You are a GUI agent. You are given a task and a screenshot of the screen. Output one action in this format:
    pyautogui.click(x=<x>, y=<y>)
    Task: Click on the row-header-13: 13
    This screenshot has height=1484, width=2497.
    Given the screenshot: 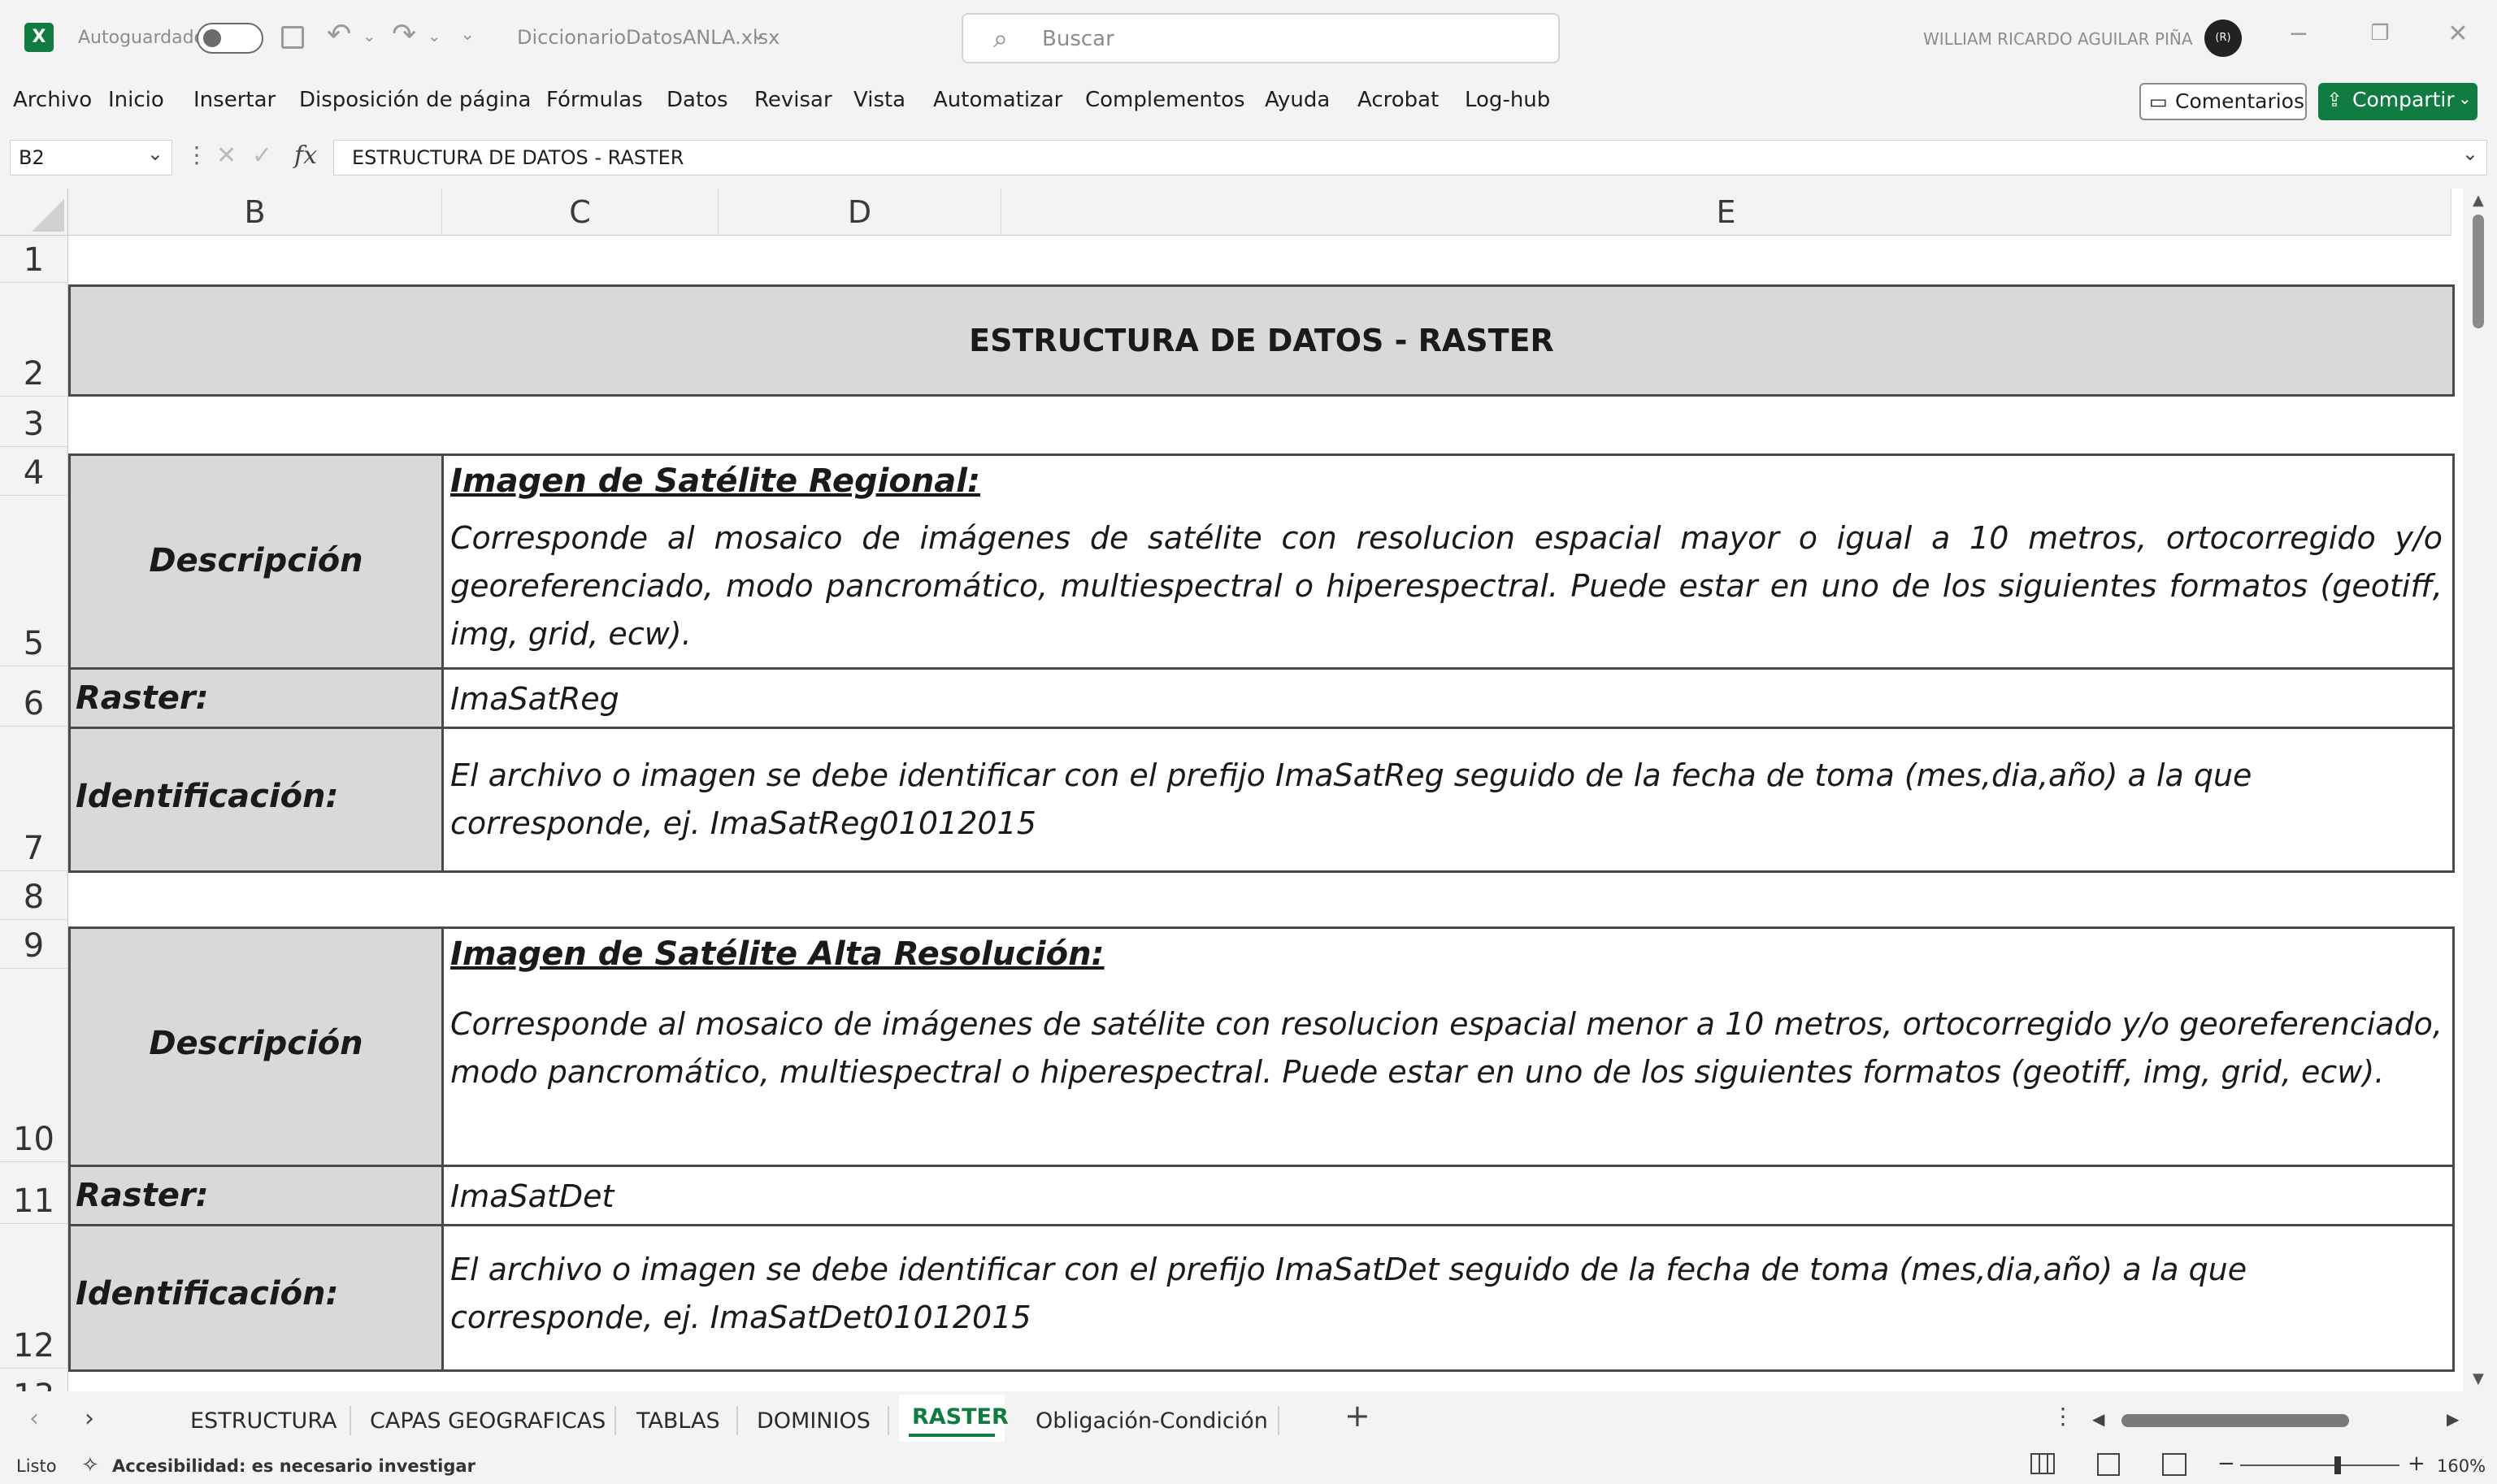 What is the action you would take?
    pyautogui.click(x=34, y=1380)
    